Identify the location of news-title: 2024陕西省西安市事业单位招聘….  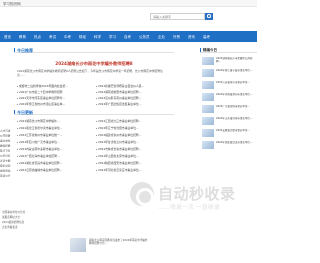
(120, 163).